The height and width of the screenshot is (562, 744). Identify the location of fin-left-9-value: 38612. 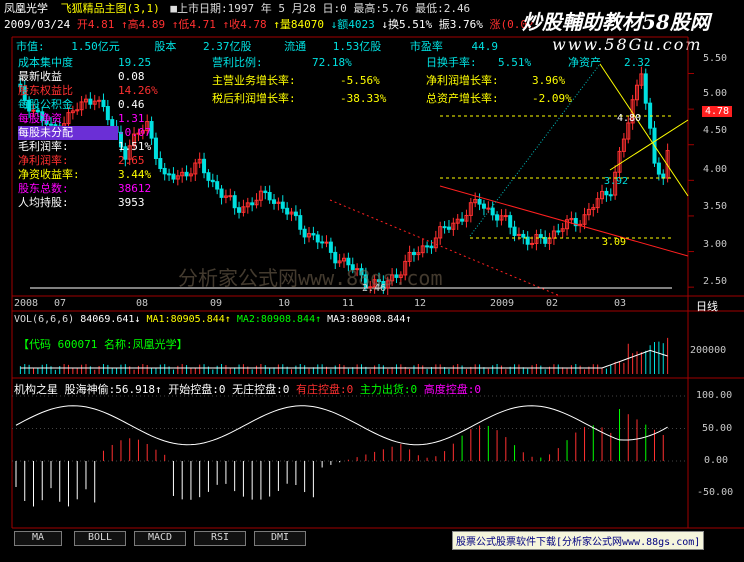
(135, 188).